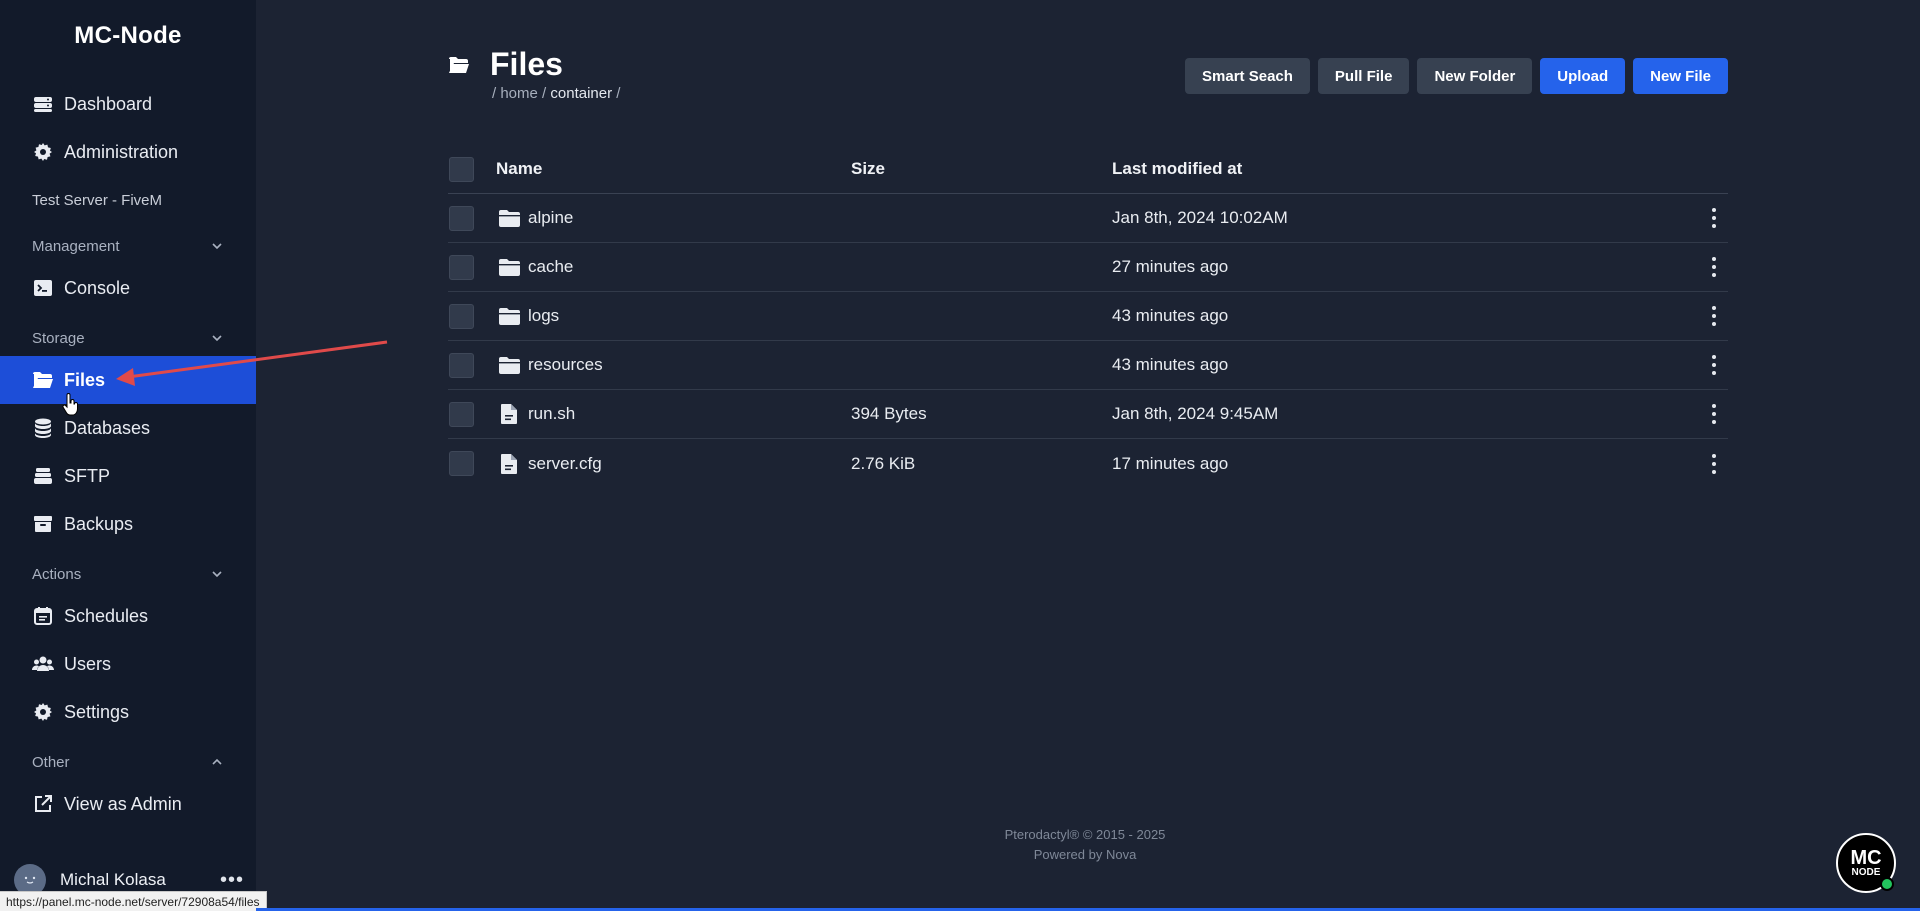  Describe the element at coordinates (128, 664) in the screenshot. I see `nav-users: Users` at that location.